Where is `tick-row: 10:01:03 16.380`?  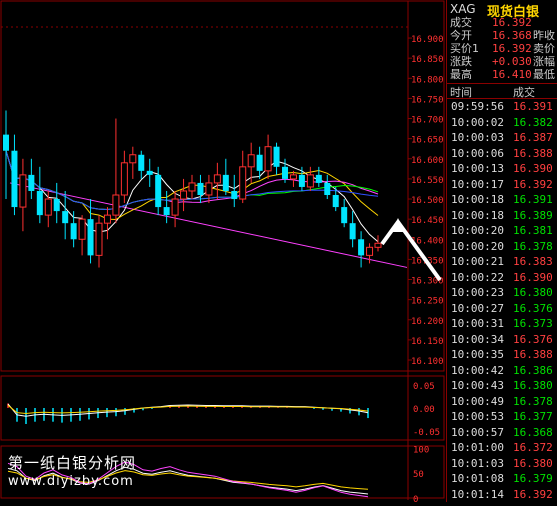
tick-row: 10:01:03 16.380 is located at coordinates (502, 464).